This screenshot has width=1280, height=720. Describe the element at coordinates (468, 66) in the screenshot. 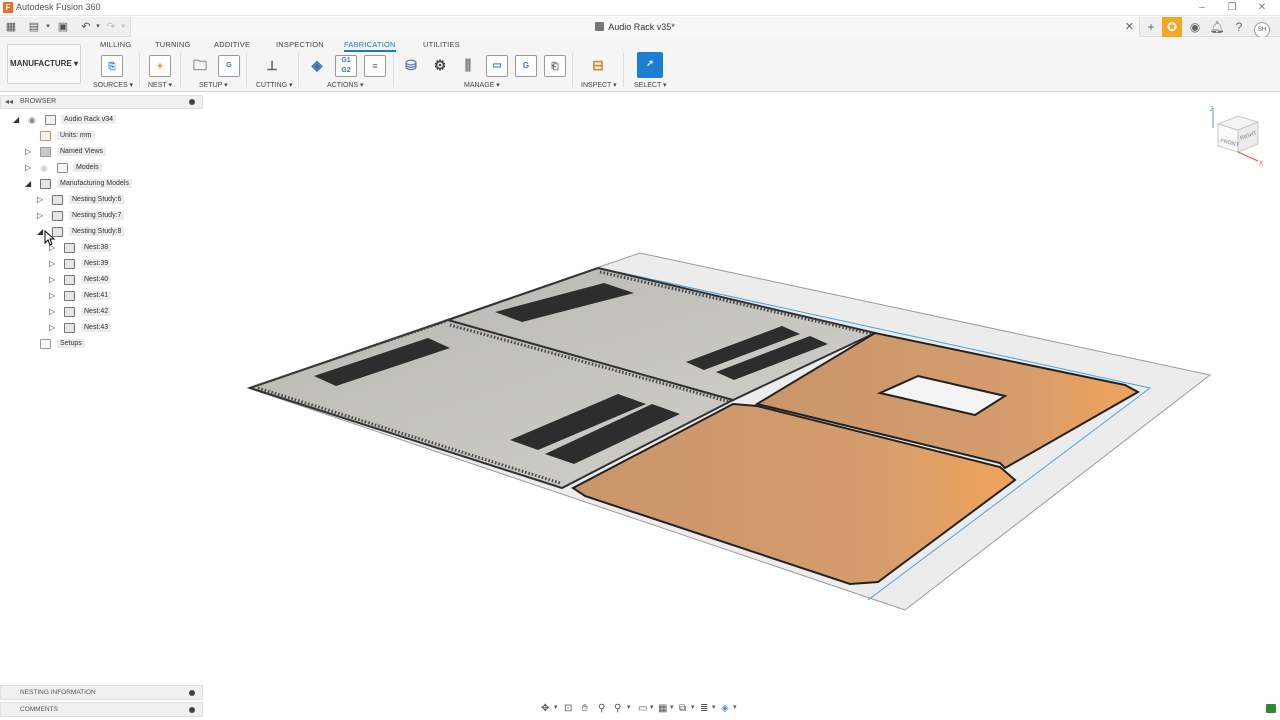

I see `post-library-icon: ⫼` at that location.